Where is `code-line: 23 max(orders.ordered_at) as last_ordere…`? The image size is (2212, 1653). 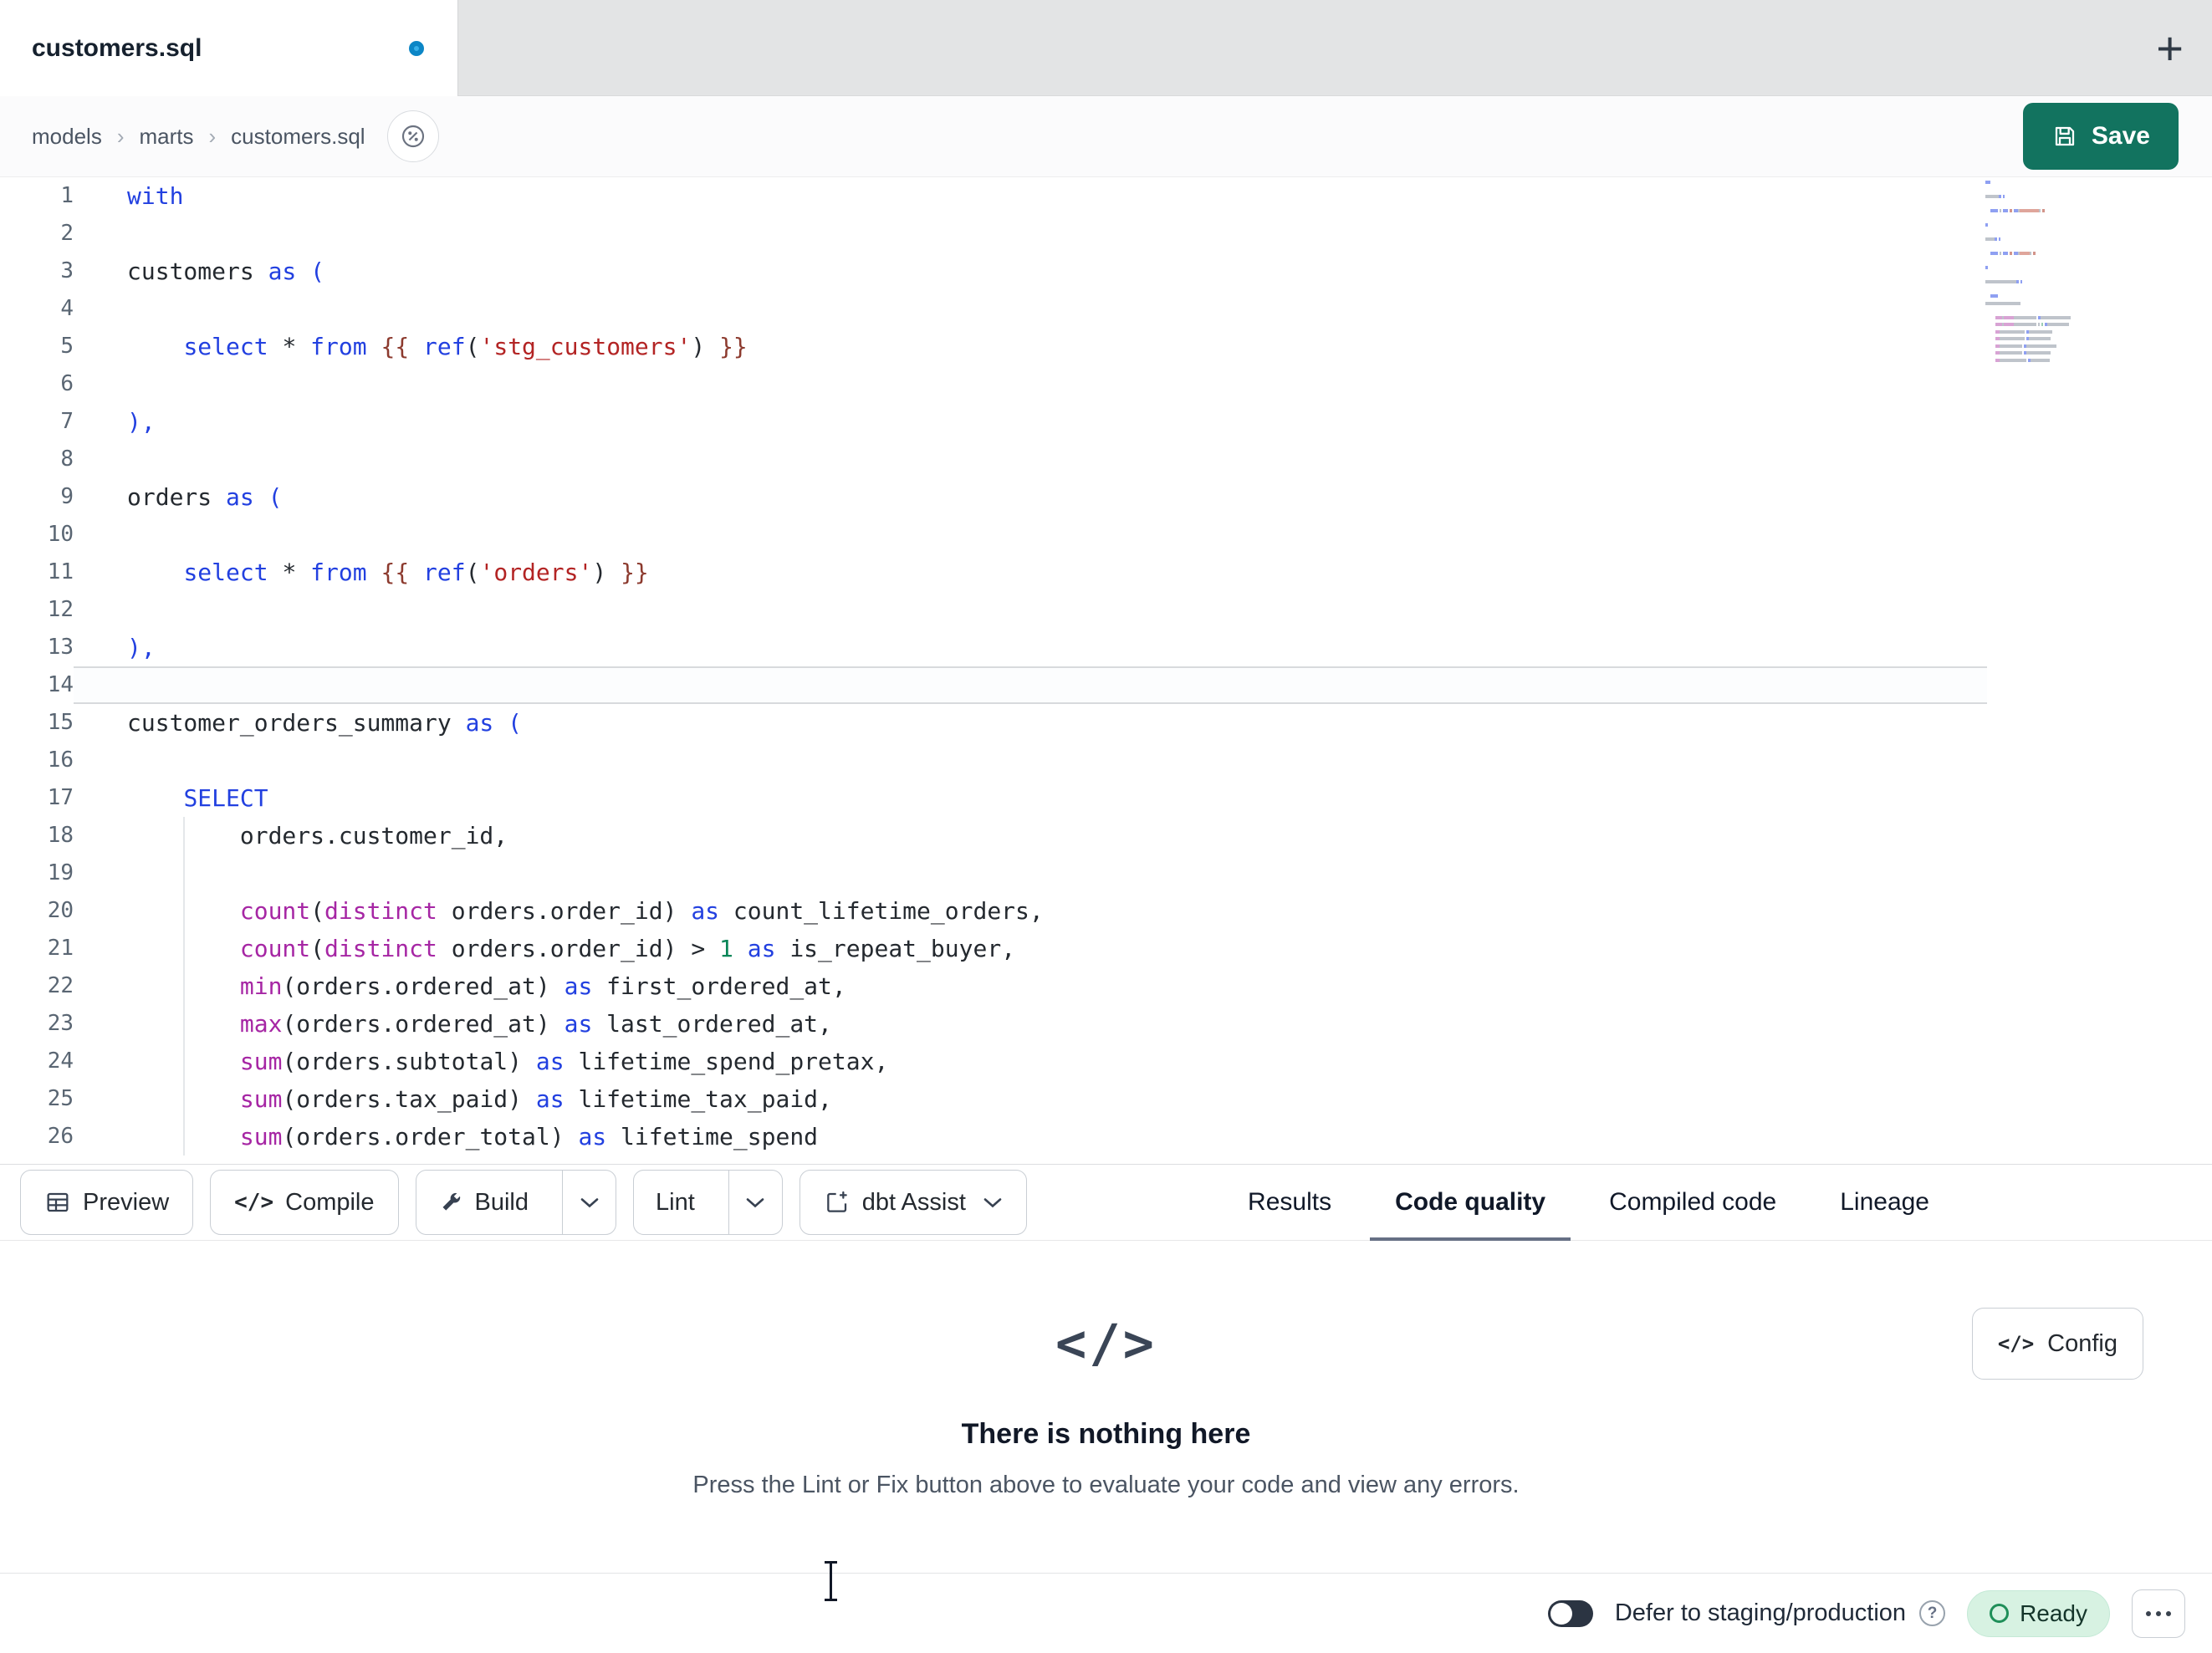
code-line: 23 max(orders.ordered_at) as last_ordere… is located at coordinates (440, 1024).